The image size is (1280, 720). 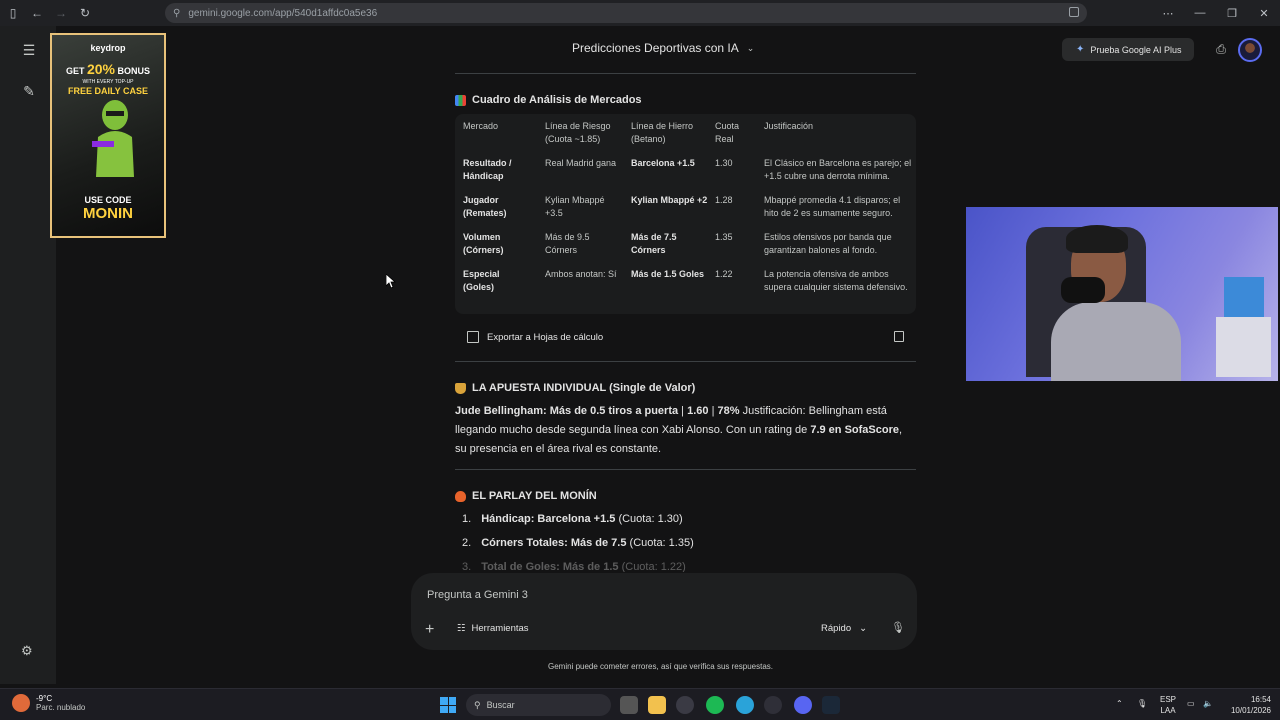 I want to click on telegram-icon, so click(x=745, y=705).